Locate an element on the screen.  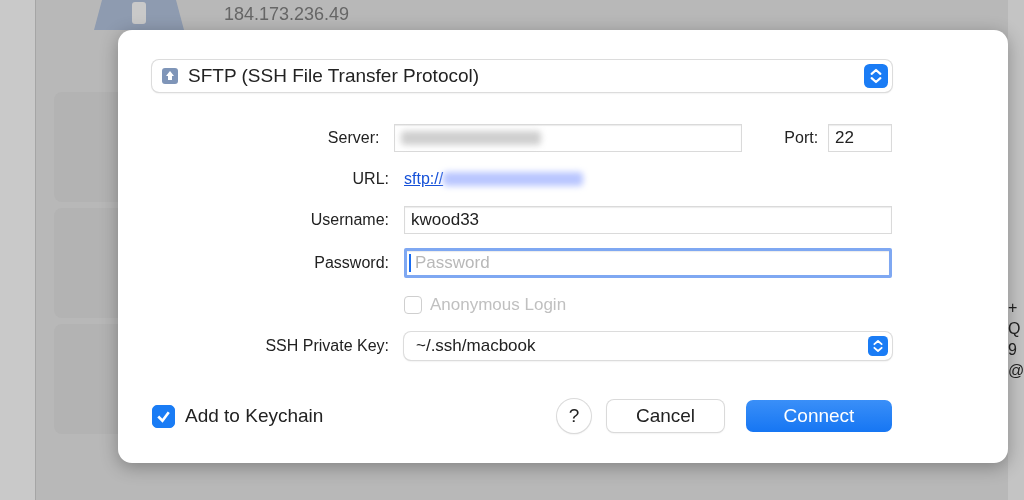
server-field is located at coordinates (568, 138).